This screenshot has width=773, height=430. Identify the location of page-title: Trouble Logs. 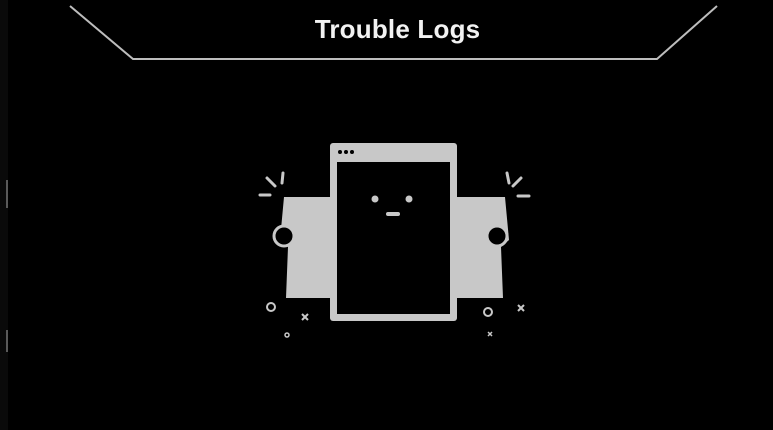
(397, 29).